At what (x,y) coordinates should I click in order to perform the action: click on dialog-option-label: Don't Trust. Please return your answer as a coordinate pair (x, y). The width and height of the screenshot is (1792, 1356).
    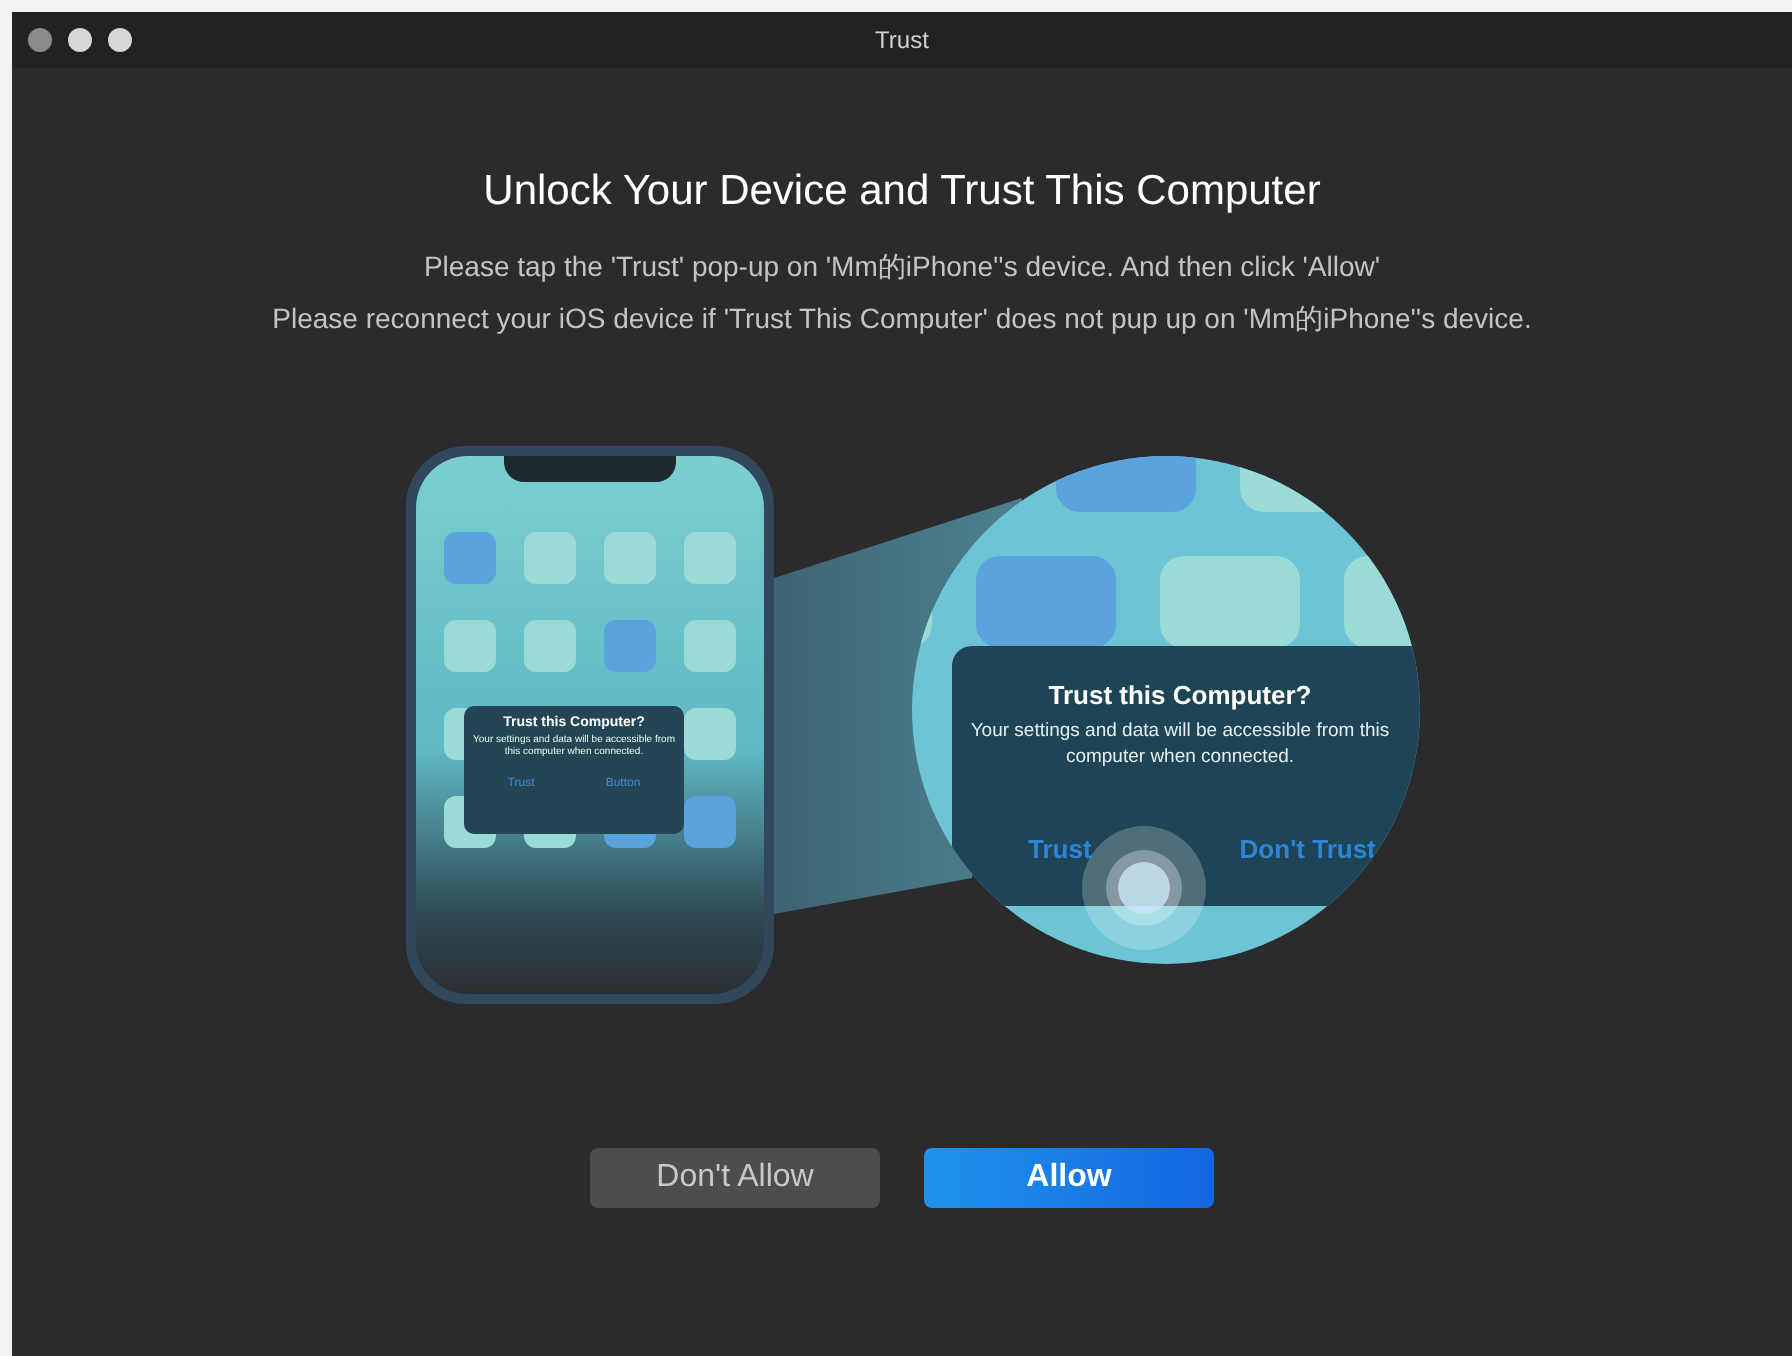
    Looking at the image, I should click on (1307, 849).